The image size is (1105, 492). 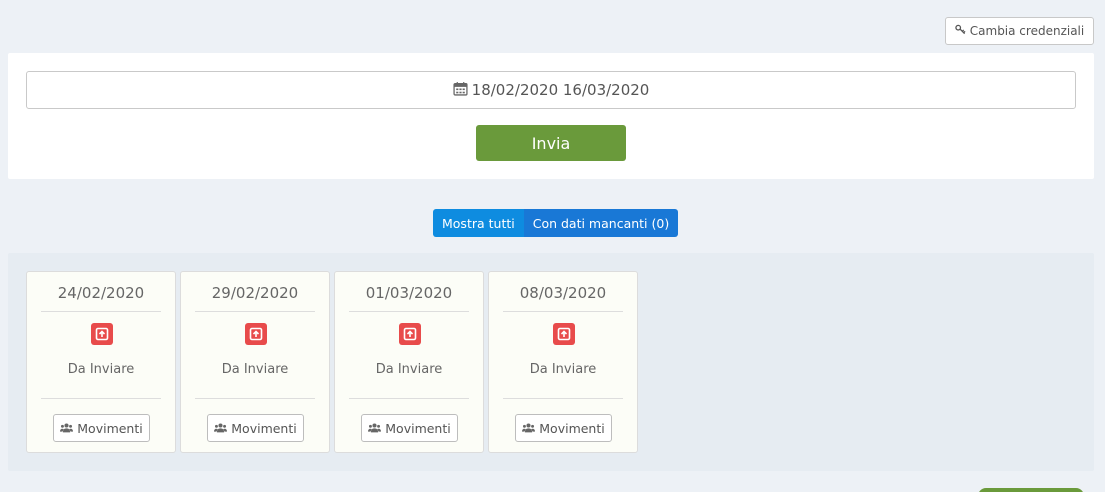 What do you see at coordinates (255, 293) in the screenshot?
I see `card-date: 29/02/2020` at bounding box center [255, 293].